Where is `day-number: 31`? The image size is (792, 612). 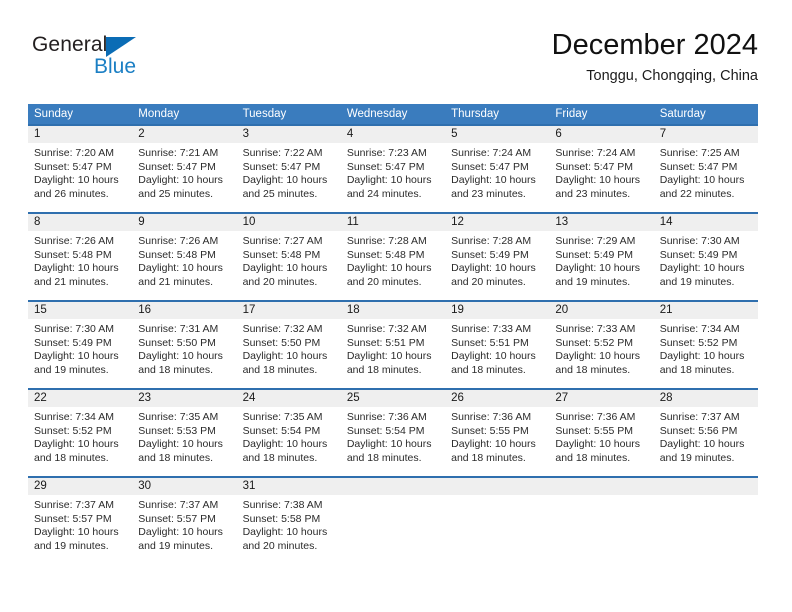
day-number: 31 is located at coordinates (288, 486).